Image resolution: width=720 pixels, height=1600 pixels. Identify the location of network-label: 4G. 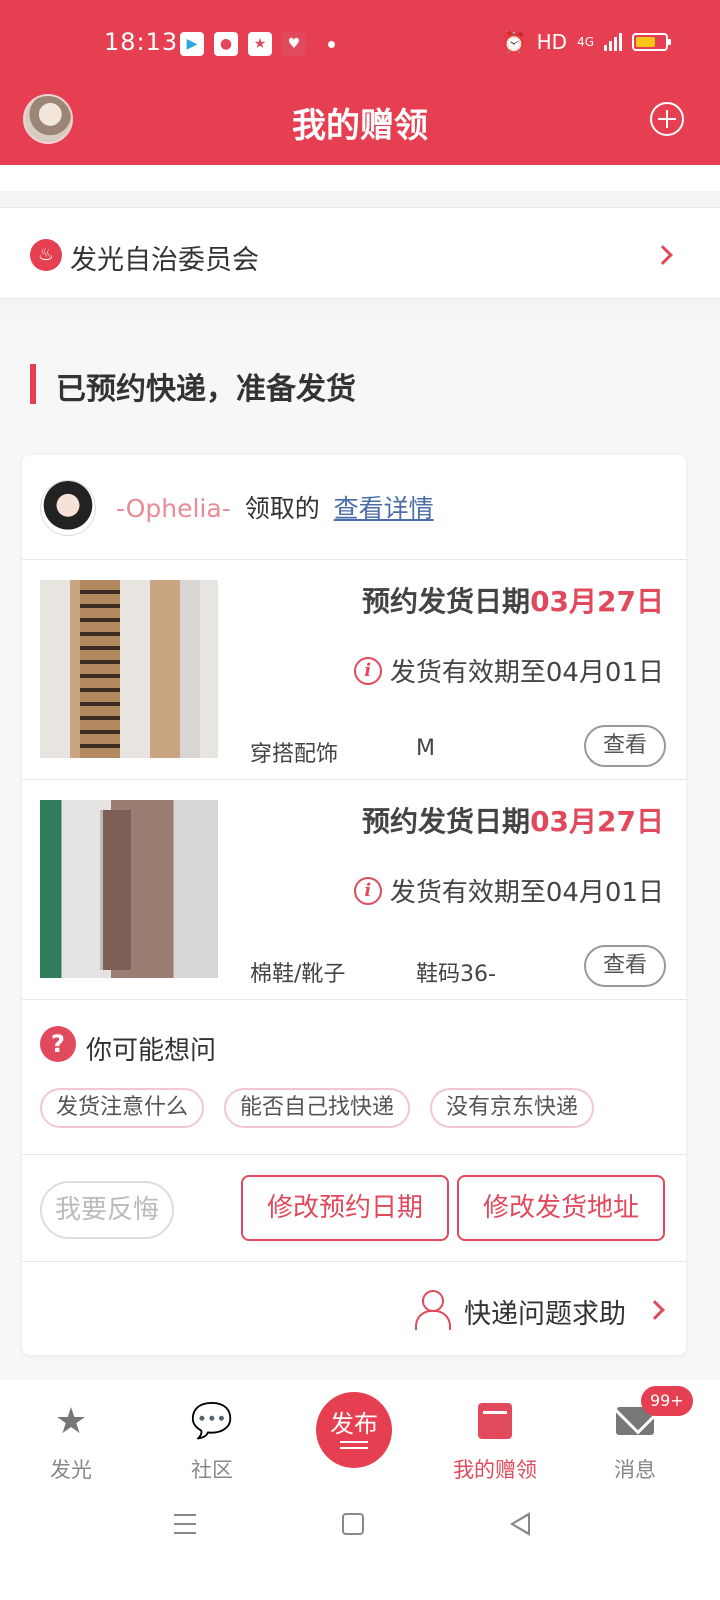
(585, 42).